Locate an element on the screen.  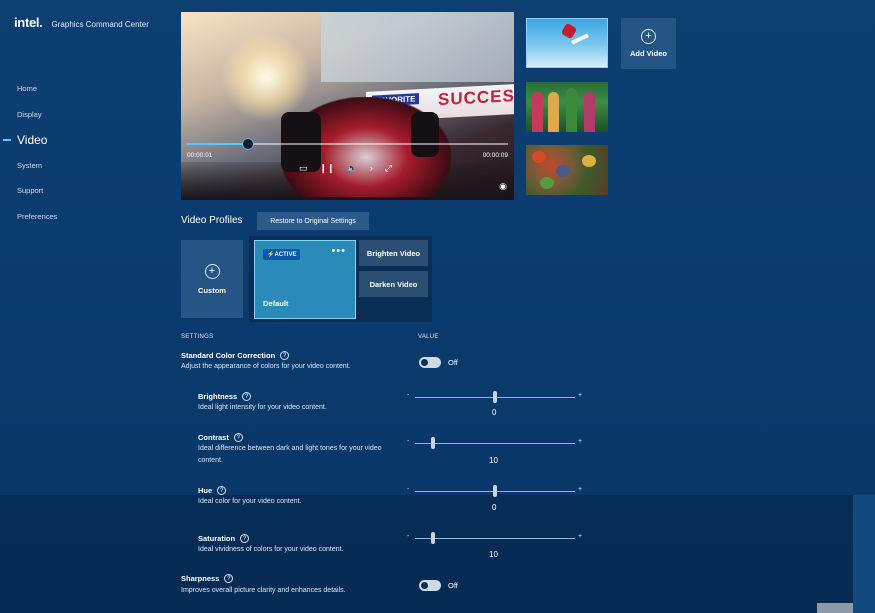
brightness-decrease: - is located at coordinates (408, 395).